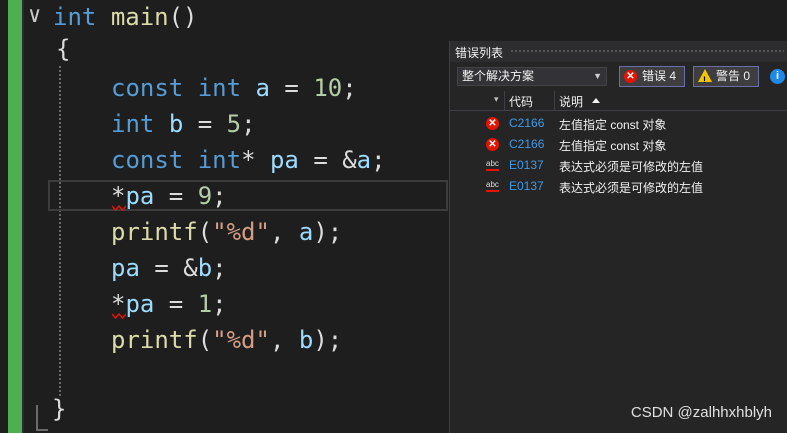 The width and height of the screenshot is (787, 433). I want to click on brace-token: {, so click(63, 49).